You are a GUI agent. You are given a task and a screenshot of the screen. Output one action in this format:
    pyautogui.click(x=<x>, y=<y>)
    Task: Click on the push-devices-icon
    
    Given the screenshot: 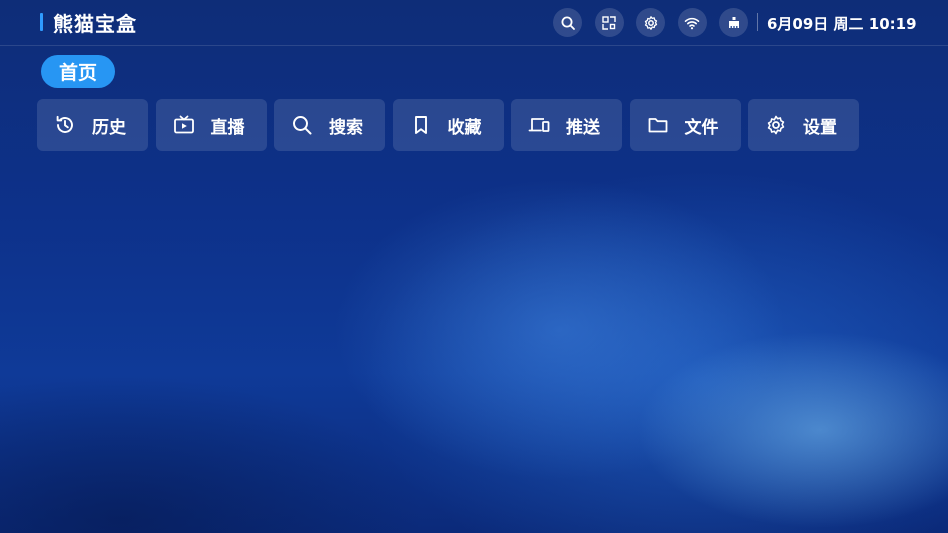 What is the action you would take?
    pyautogui.click(x=539, y=125)
    